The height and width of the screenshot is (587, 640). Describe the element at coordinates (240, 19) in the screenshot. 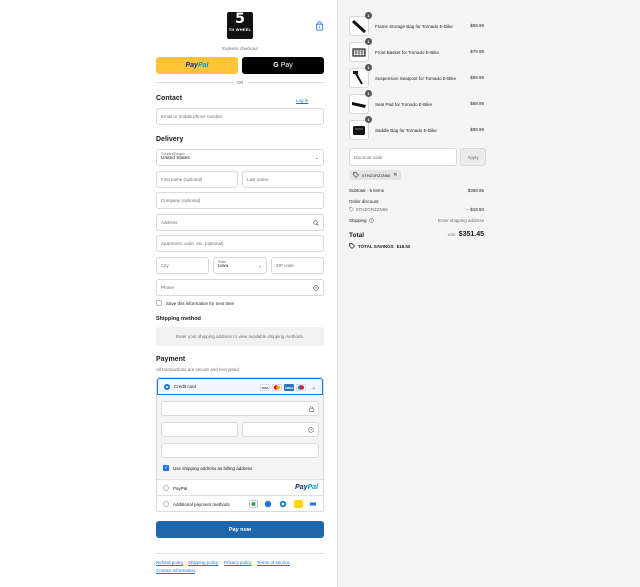

I see `logo-number: 5` at that location.